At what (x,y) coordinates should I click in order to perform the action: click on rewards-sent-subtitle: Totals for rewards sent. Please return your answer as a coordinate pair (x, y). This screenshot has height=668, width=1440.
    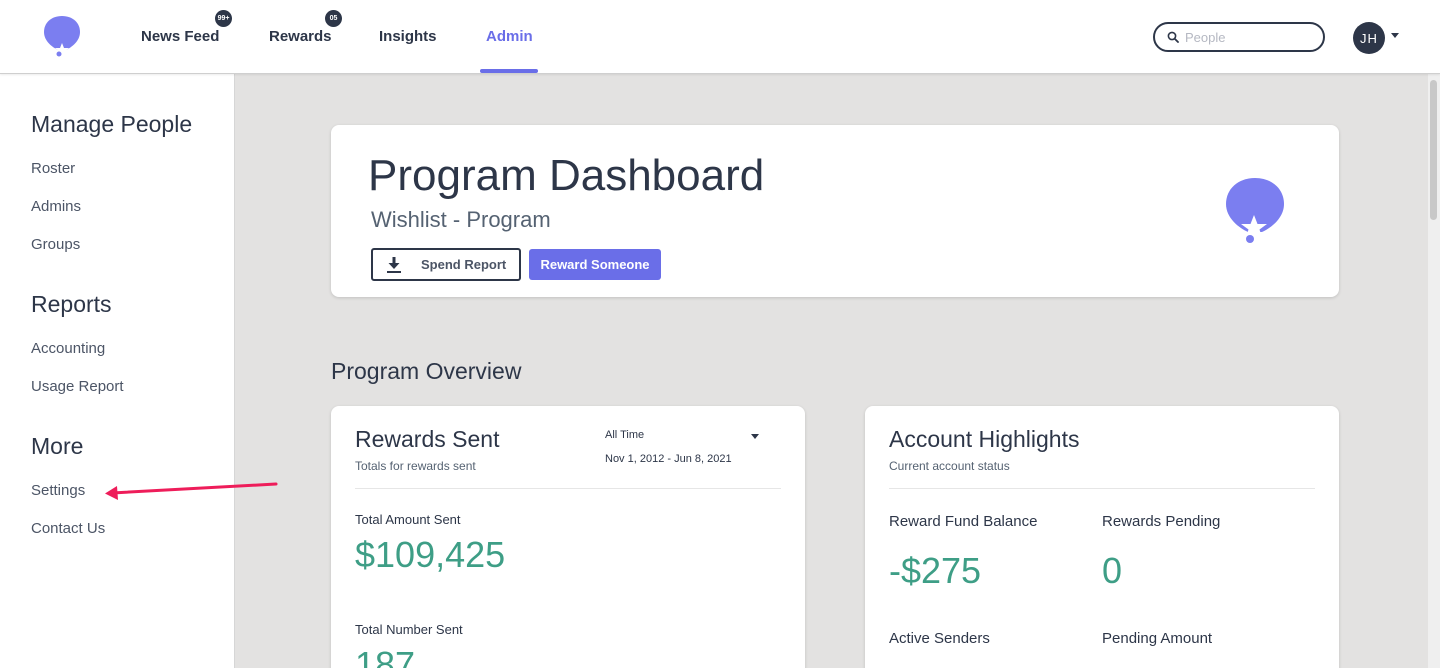
    Looking at the image, I should click on (415, 466).